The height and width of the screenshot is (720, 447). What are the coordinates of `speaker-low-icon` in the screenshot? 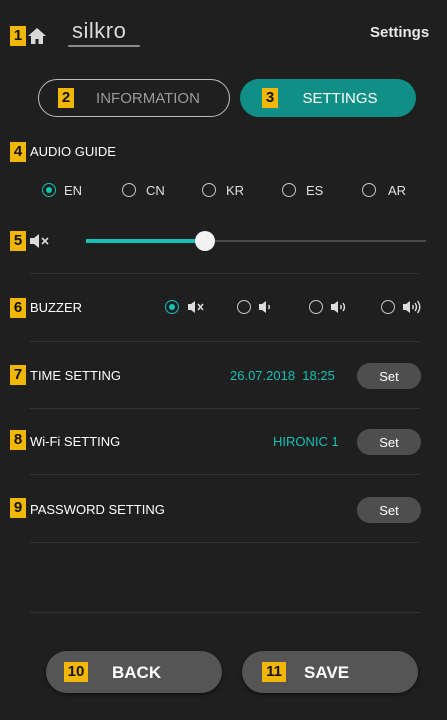 It's located at (264, 307).